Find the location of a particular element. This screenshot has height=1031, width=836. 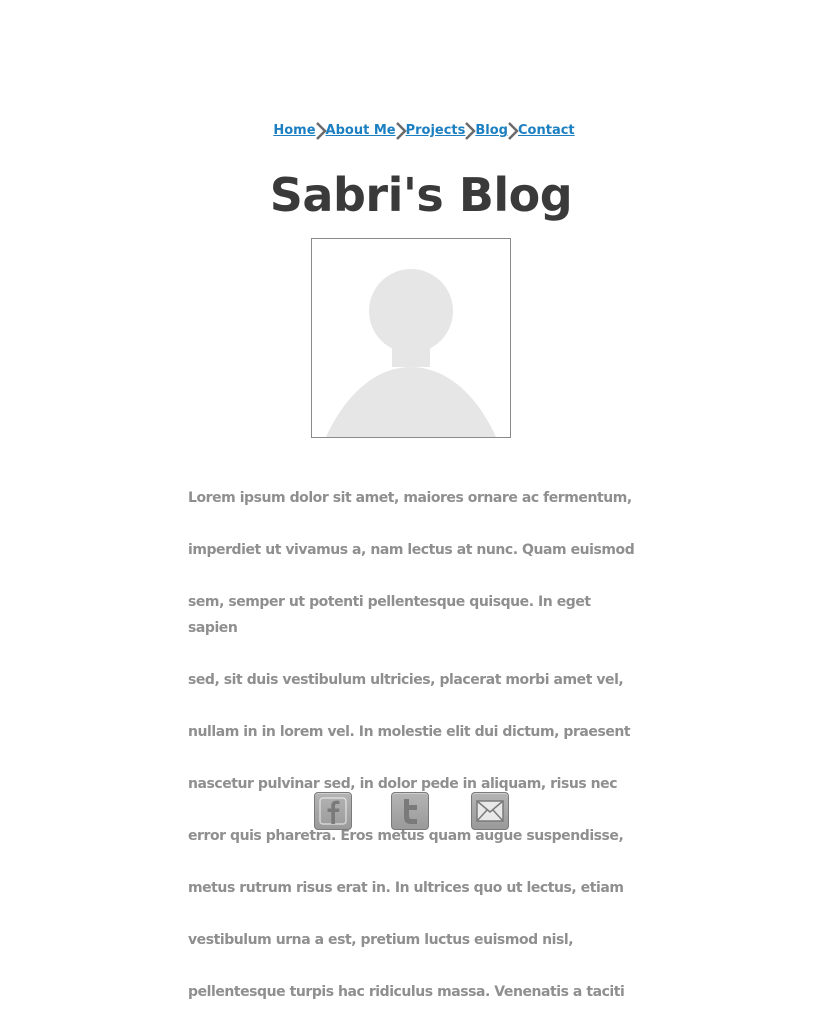

page-title: Sabri's Blog is located at coordinates (421, 195).